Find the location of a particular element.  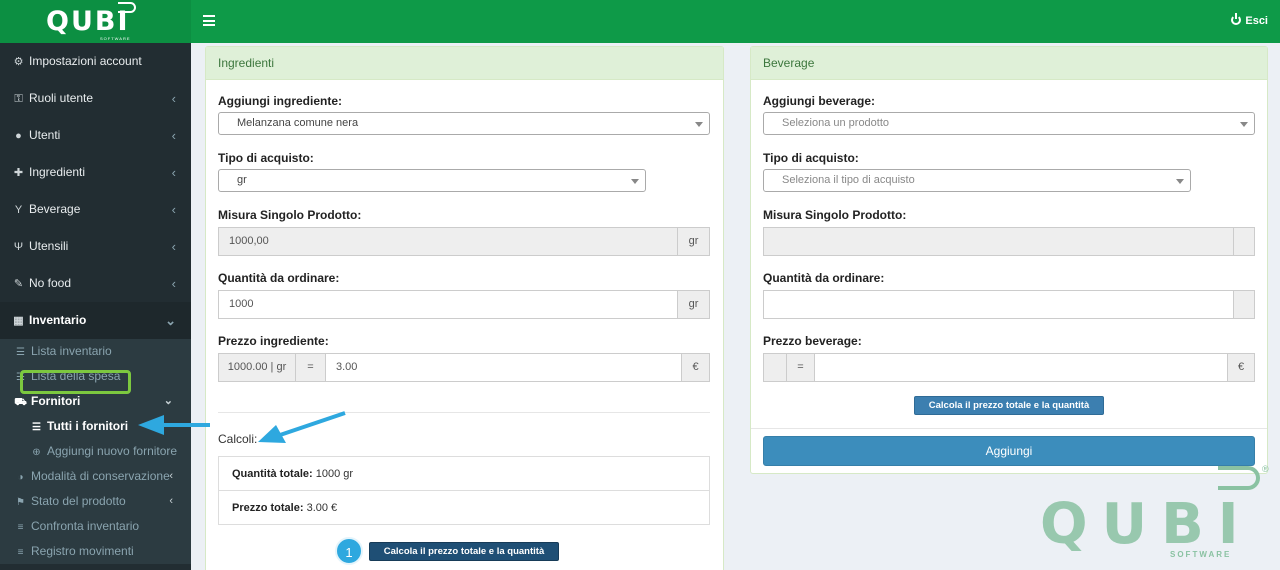

sidebar-item-conservazione: ◑ Modalità di conservazione ‹ is located at coordinates (95, 476).